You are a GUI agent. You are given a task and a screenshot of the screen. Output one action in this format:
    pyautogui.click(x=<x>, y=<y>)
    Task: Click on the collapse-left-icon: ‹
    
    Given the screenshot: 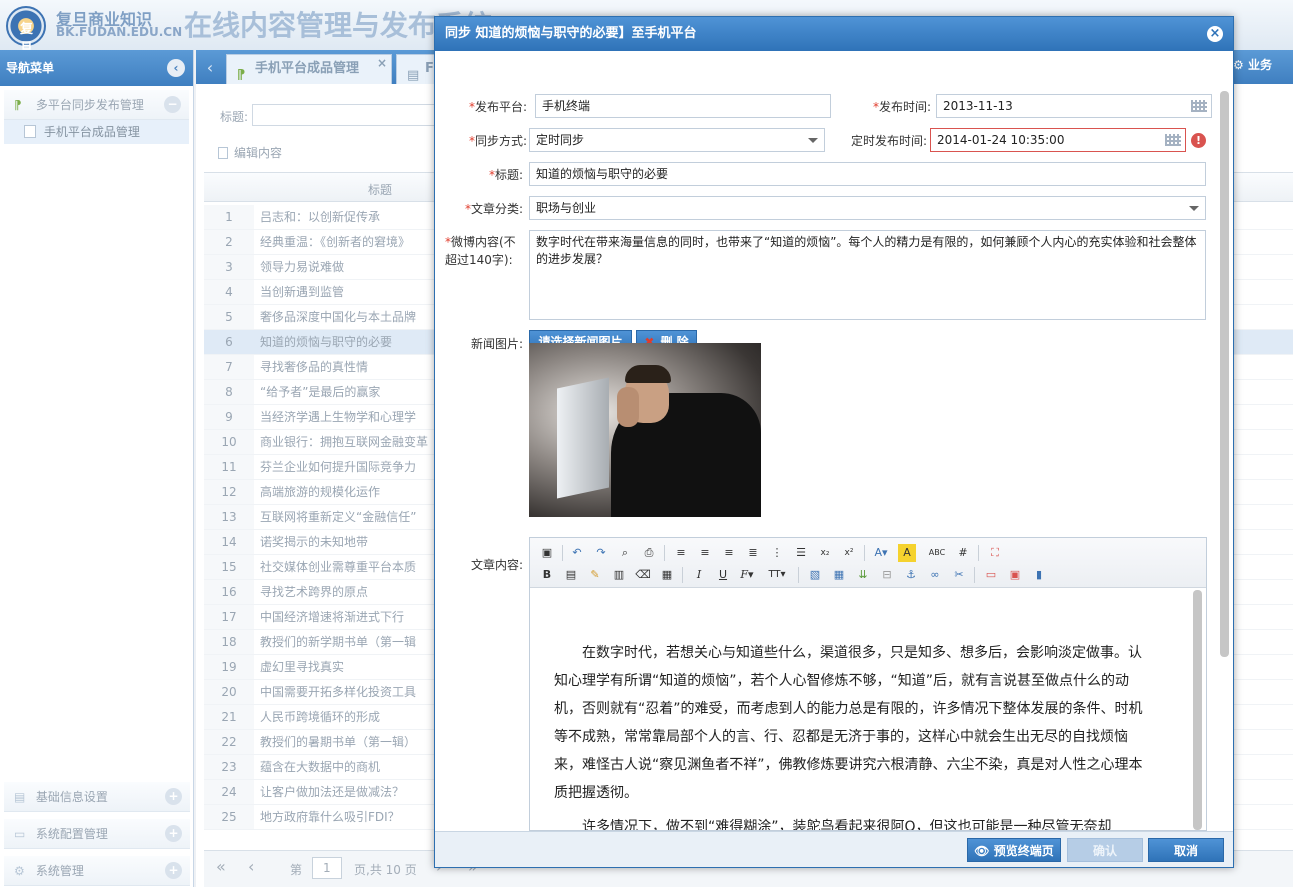 What is the action you would take?
    pyautogui.click(x=176, y=68)
    